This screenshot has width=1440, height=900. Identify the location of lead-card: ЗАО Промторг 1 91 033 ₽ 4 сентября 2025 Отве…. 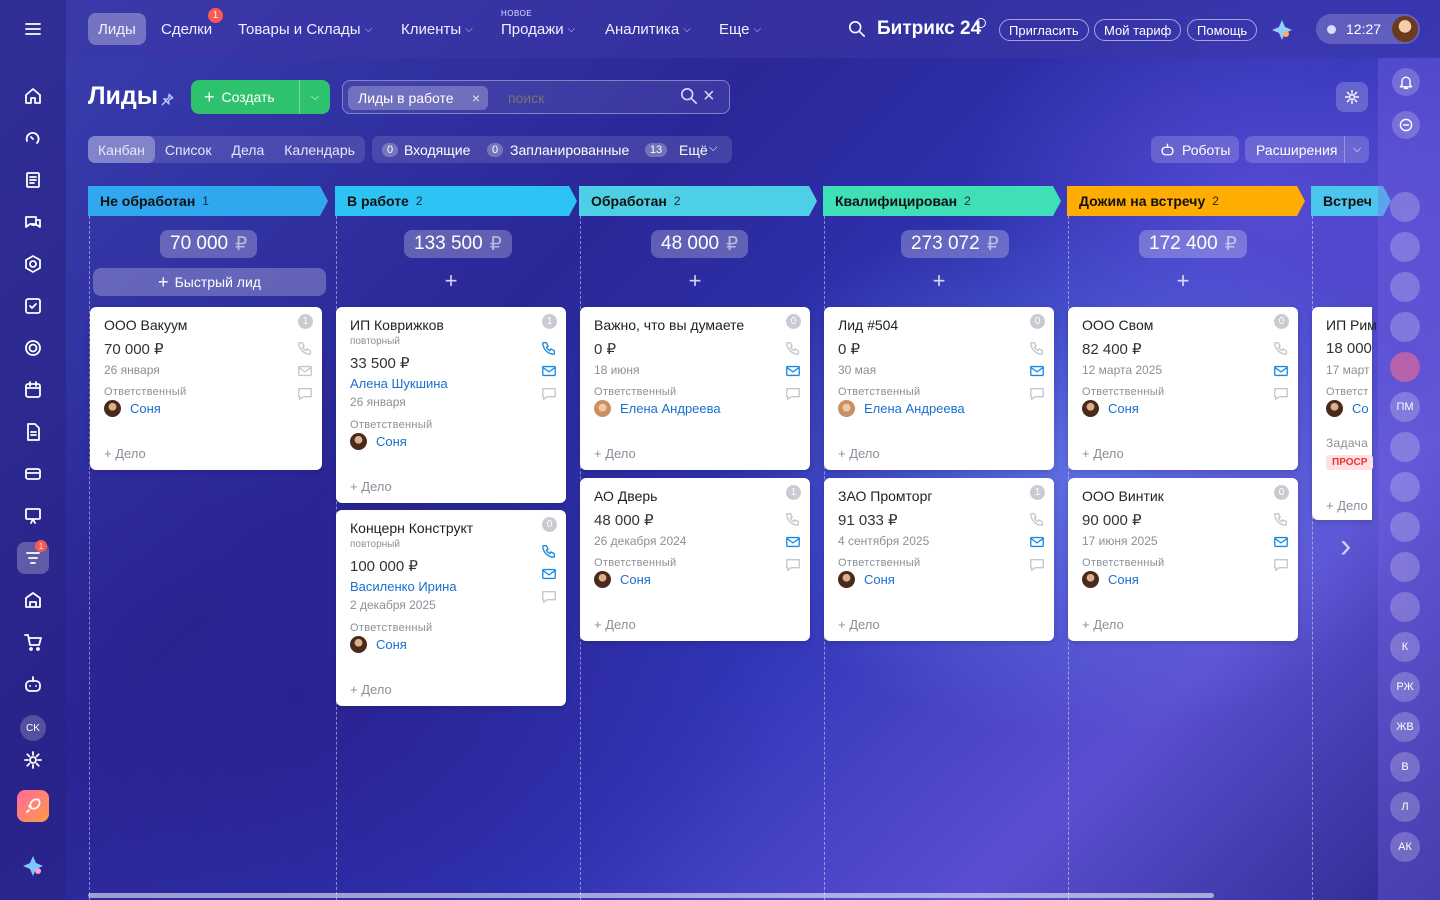
(939, 559).